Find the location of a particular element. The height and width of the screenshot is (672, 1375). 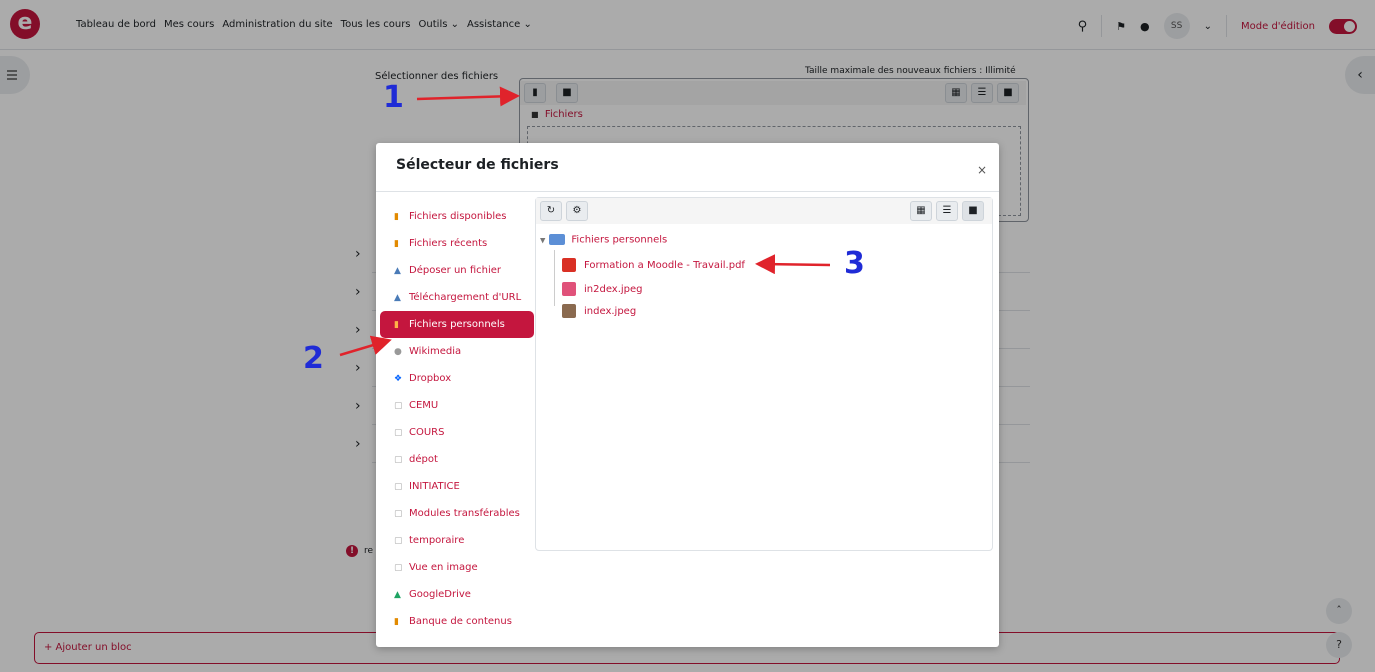

repo-label: temporaire is located at coordinates (437, 540).